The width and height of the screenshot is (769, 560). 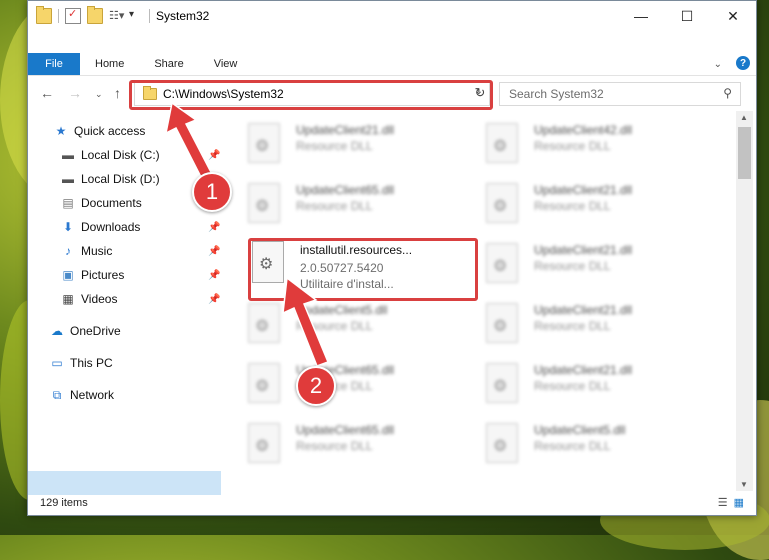 What do you see at coordinates (727, 93) in the screenshot?
I see `search-icon: ⚲` at bounding box center [727, 93].